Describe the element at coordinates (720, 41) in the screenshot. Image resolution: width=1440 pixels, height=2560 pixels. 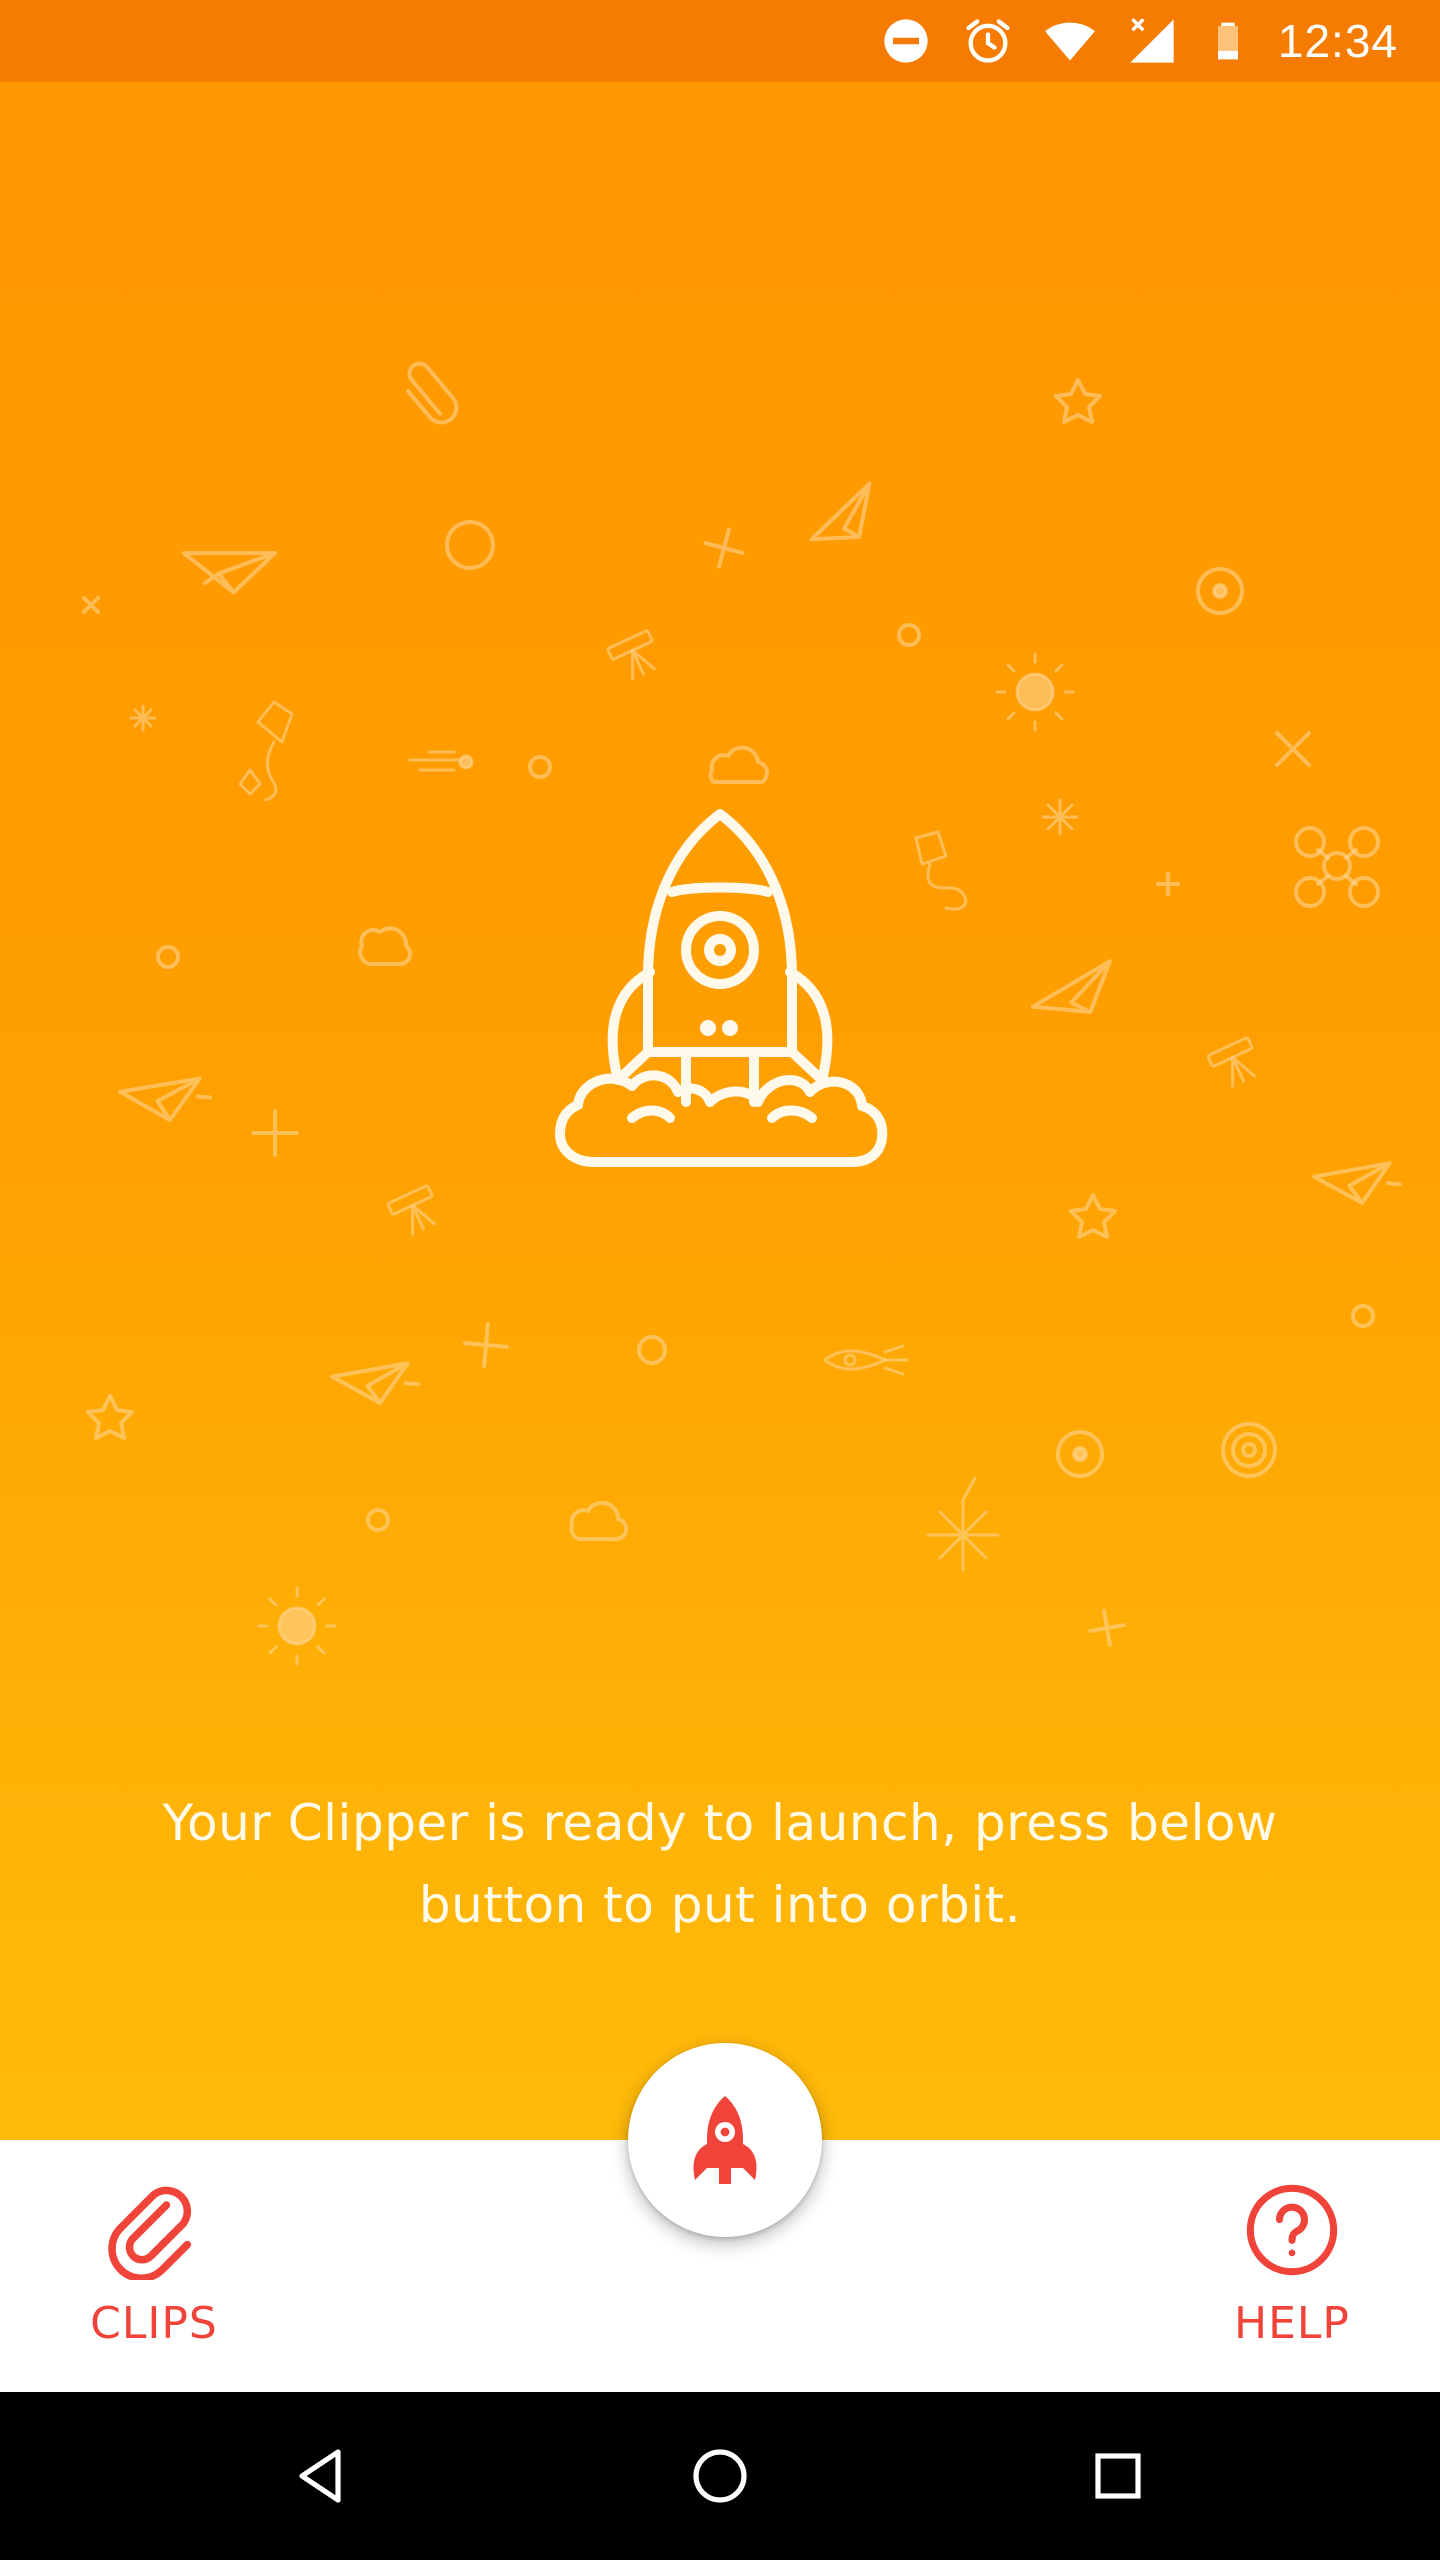
I see `status-bar: 12:34` at that location.